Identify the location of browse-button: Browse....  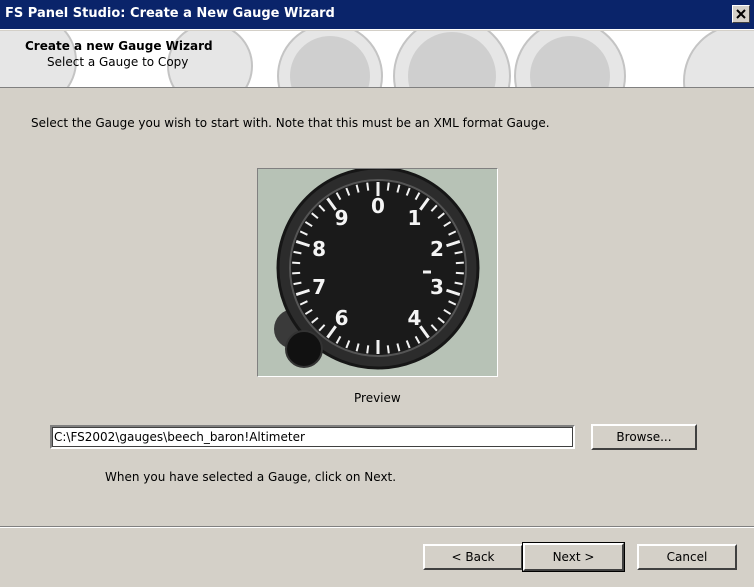
(644, 437).